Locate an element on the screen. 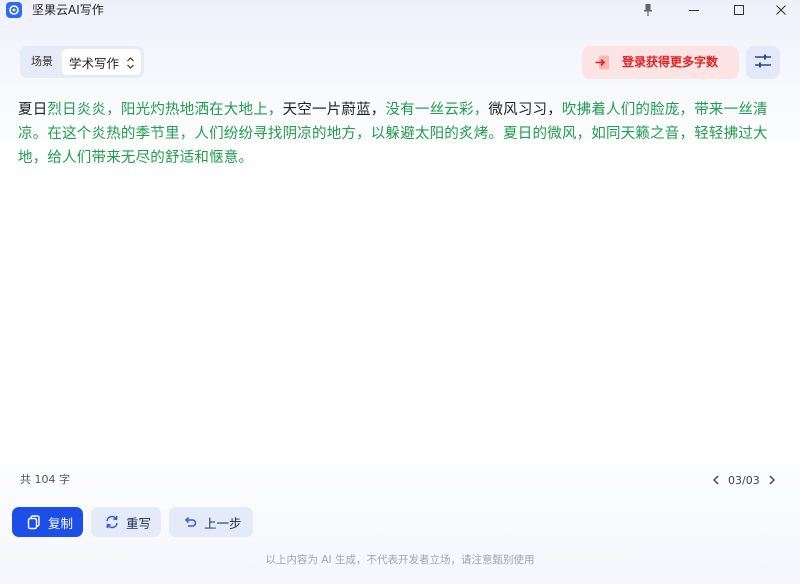 Image resolution: width=800 pixels, height=584 pixels. text-segment: 烈日炎炎，阳光灼热地洒在大地上， is located at coordinates (165, 110).